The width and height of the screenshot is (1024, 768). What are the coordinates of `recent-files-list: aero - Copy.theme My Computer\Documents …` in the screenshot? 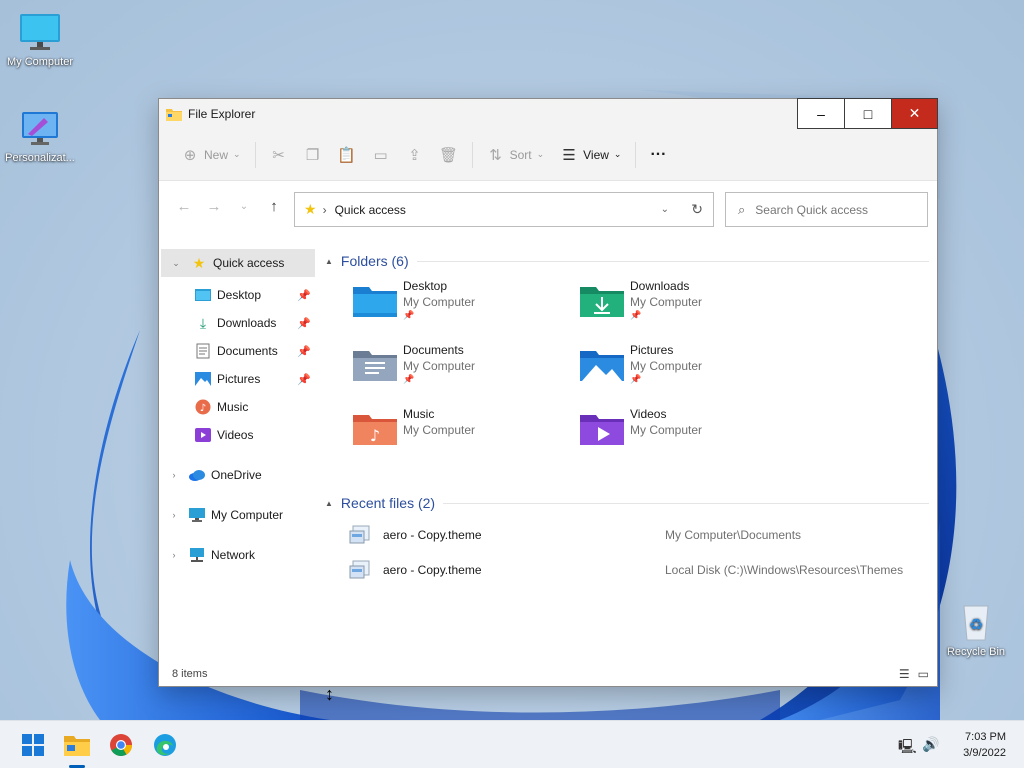 It's located at (628, 552).